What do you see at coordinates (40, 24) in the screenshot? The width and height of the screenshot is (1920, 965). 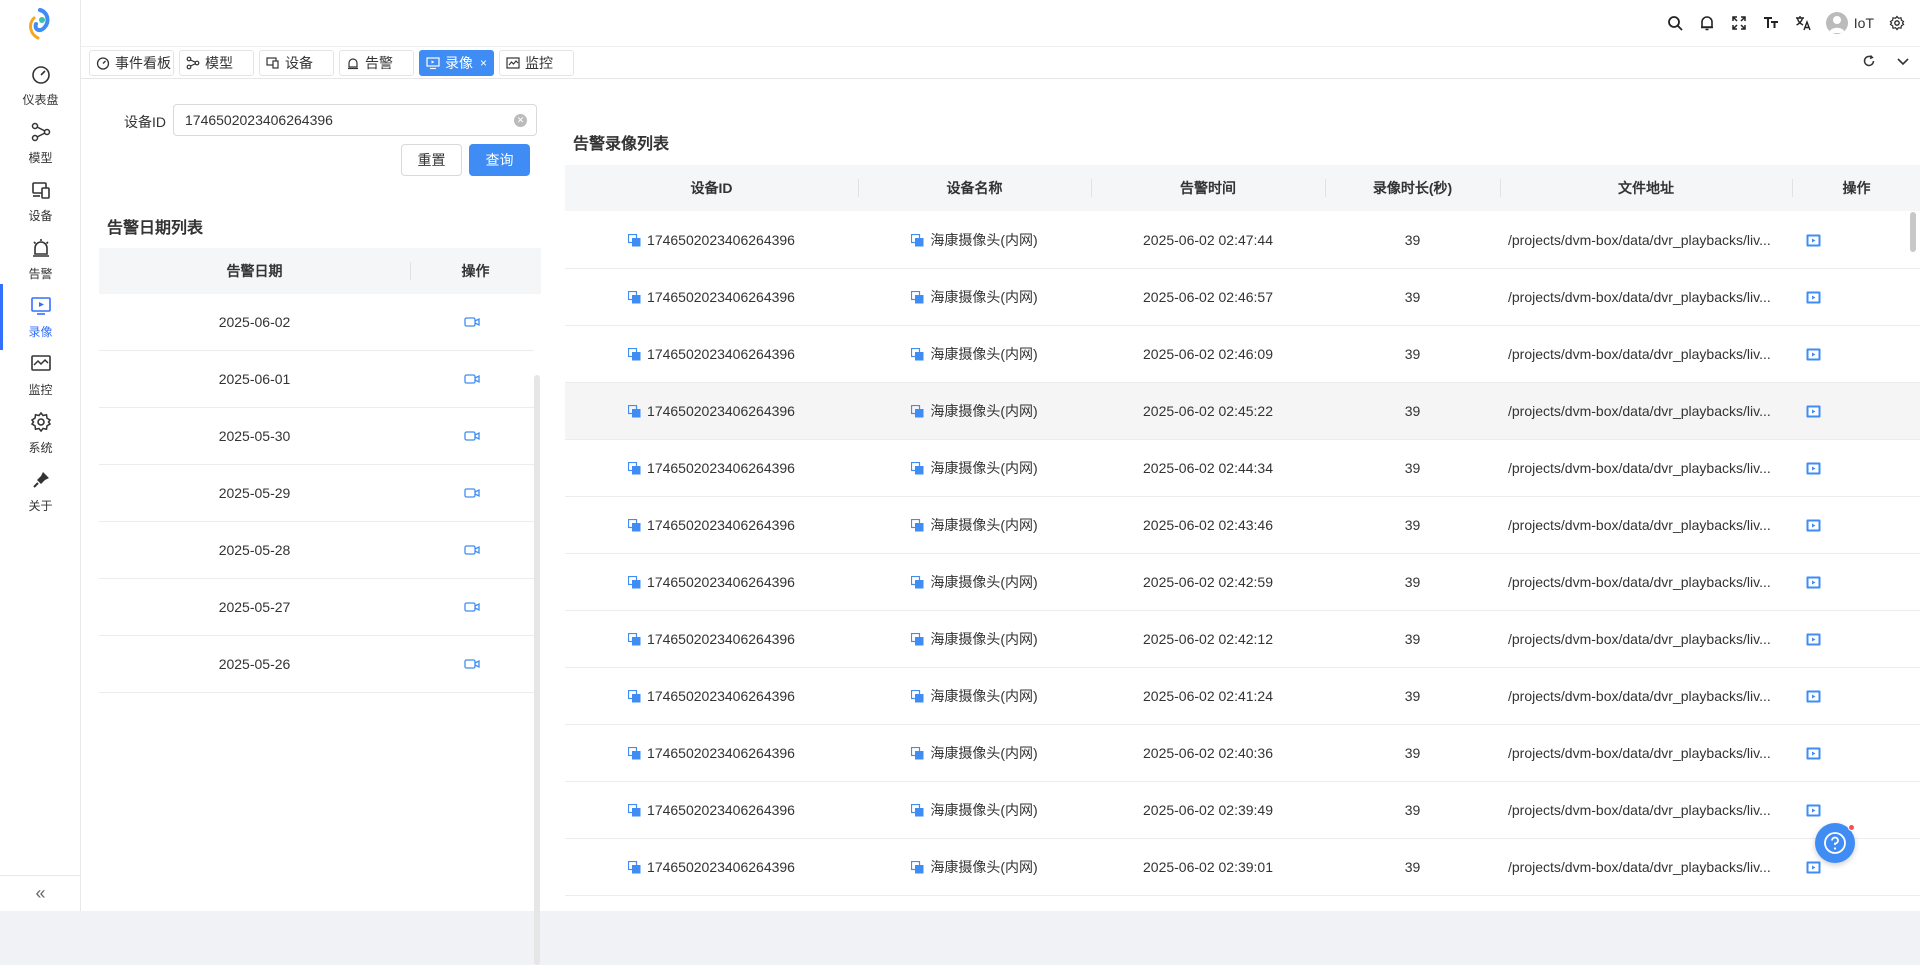 I see `app-logo` at bounding box center [40, 24].